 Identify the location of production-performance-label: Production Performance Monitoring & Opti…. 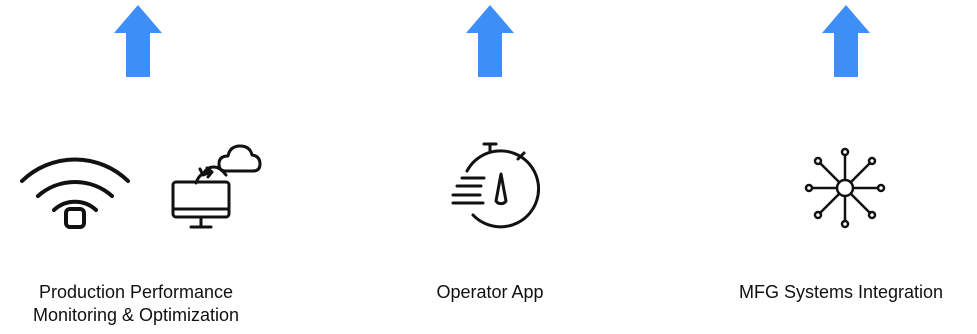
(136, 303).